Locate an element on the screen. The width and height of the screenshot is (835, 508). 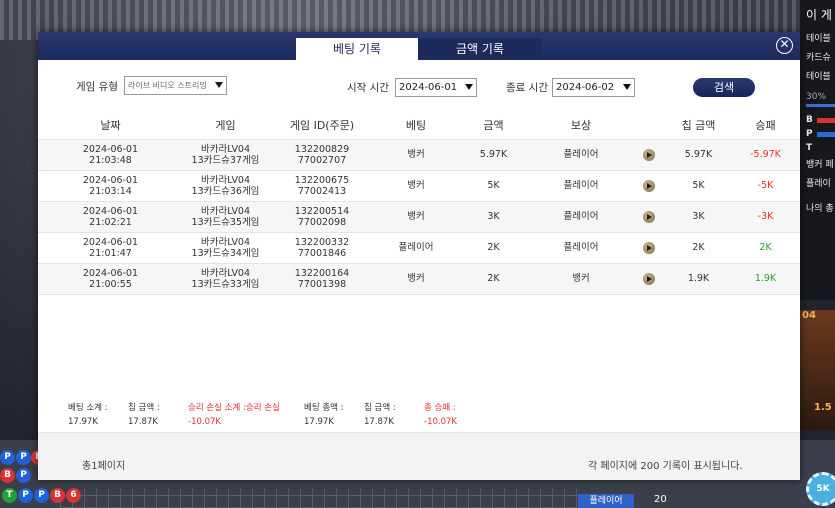
side-promo-panel: 04 1.5 is located at coordinates (817, 370).